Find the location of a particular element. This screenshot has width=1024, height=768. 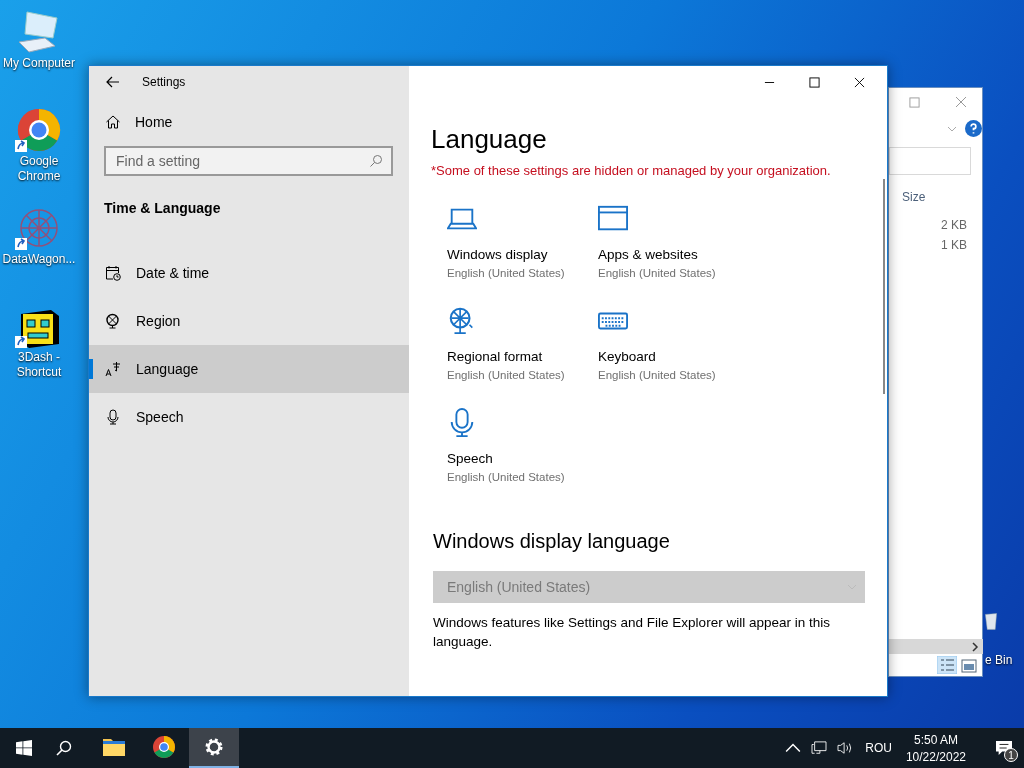

nav-item: Speech is located at coordinates (249, 417).